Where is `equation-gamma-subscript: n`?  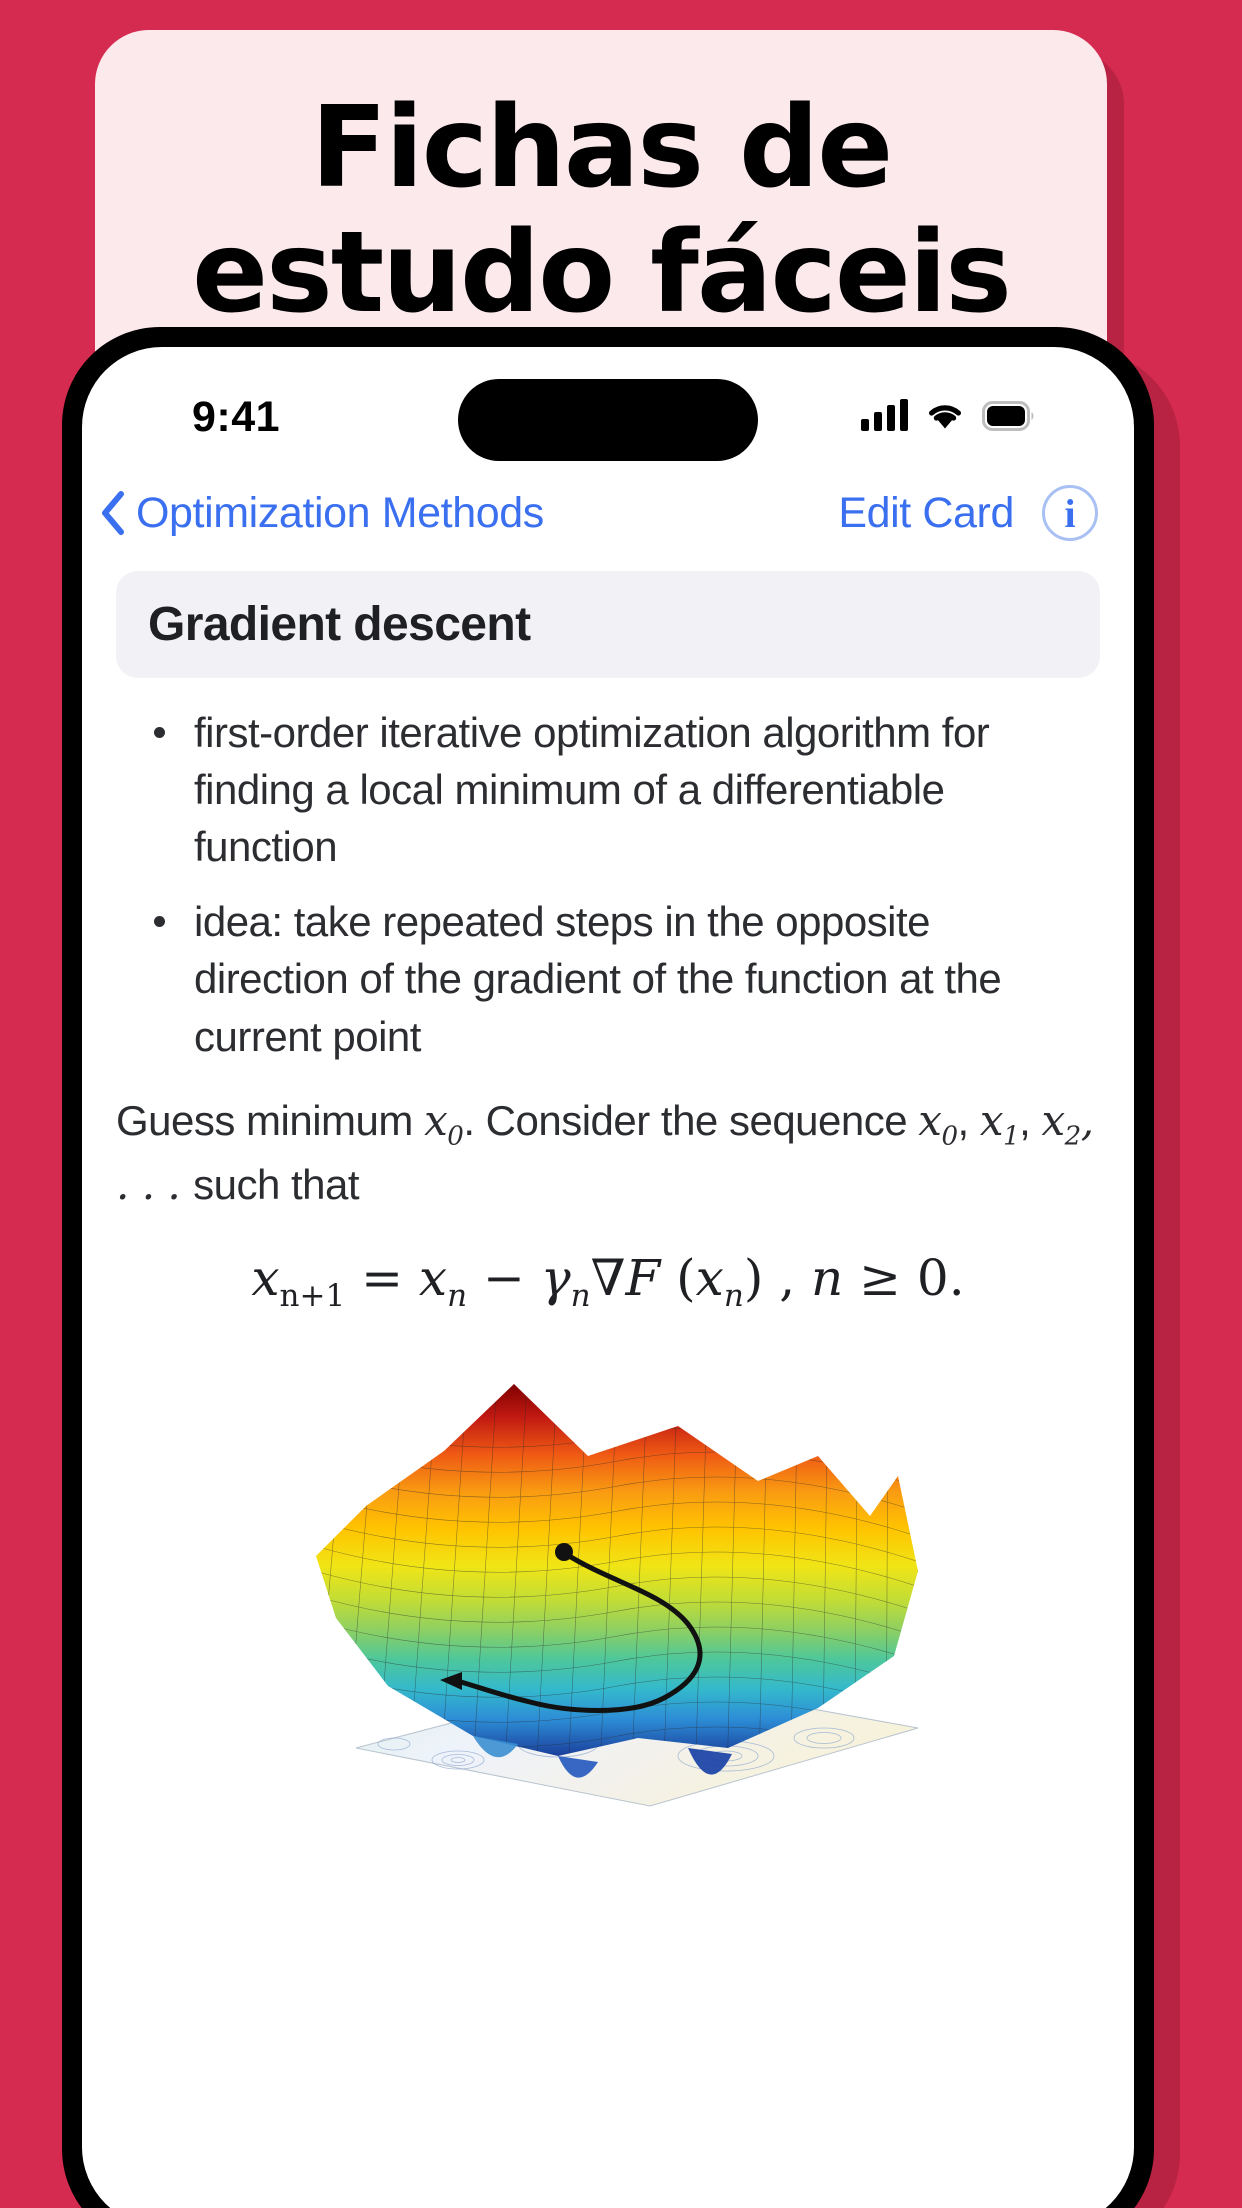
equation-gamma-subscript: n is located at coordinates (580, 1295).